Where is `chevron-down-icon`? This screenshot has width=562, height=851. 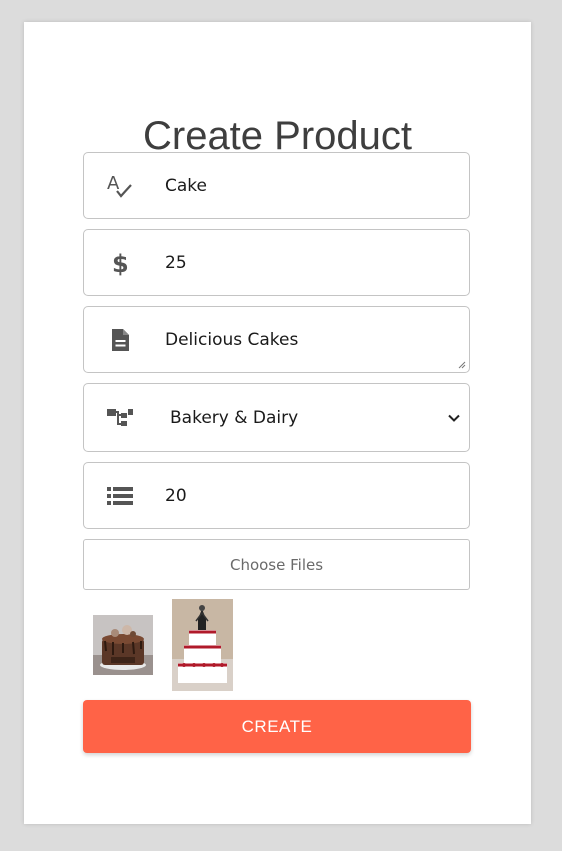 chevron-down-icon is located at coordinates (454, 418).